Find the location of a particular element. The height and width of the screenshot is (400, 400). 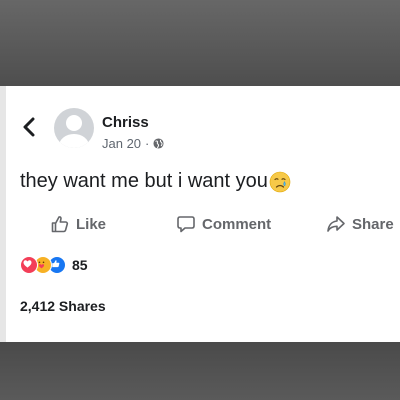

avatar is located at coordinates (74, 128).